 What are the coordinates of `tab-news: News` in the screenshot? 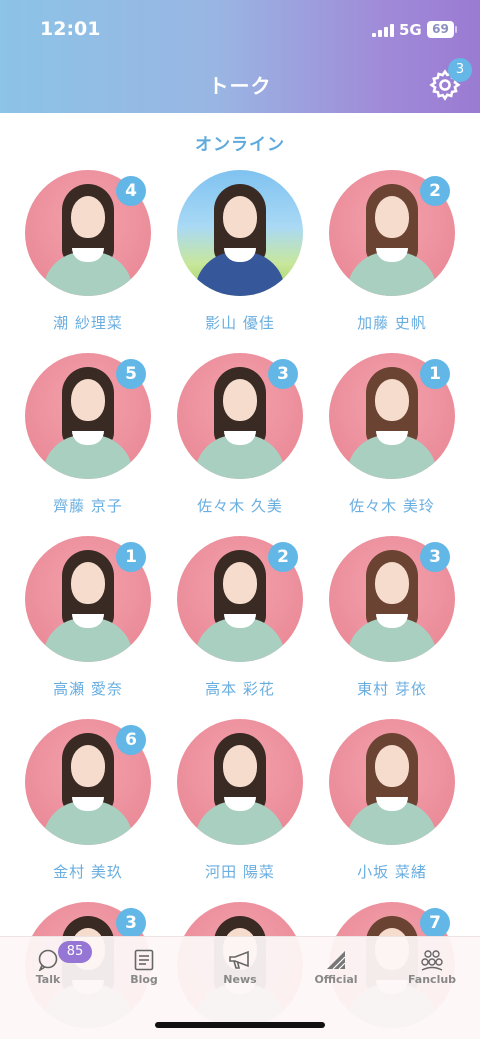 It's located at (240, 972).